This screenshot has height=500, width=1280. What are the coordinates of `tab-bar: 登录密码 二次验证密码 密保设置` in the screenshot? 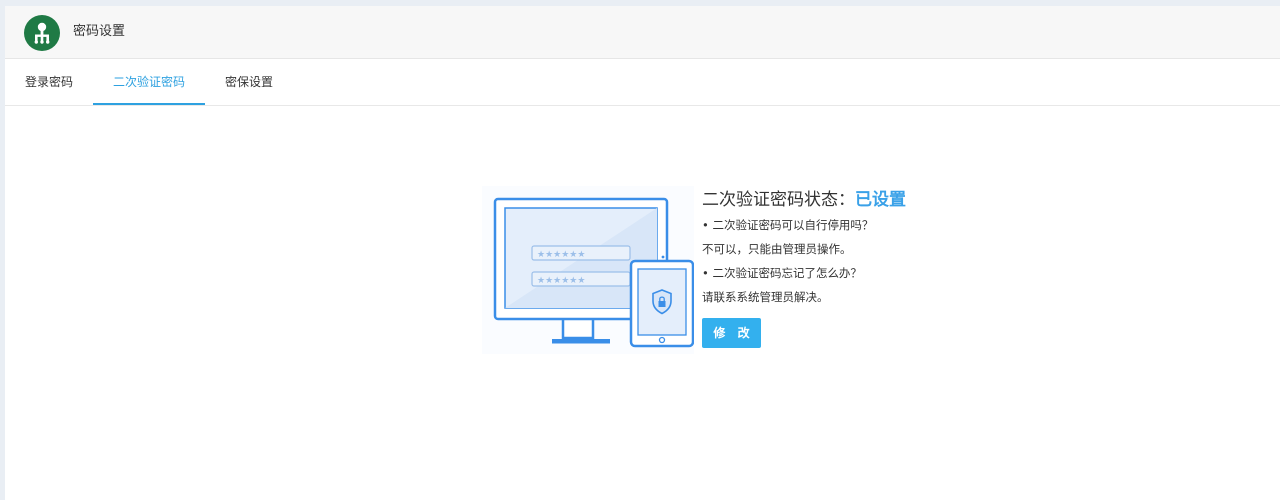 It's located at (642, 82).